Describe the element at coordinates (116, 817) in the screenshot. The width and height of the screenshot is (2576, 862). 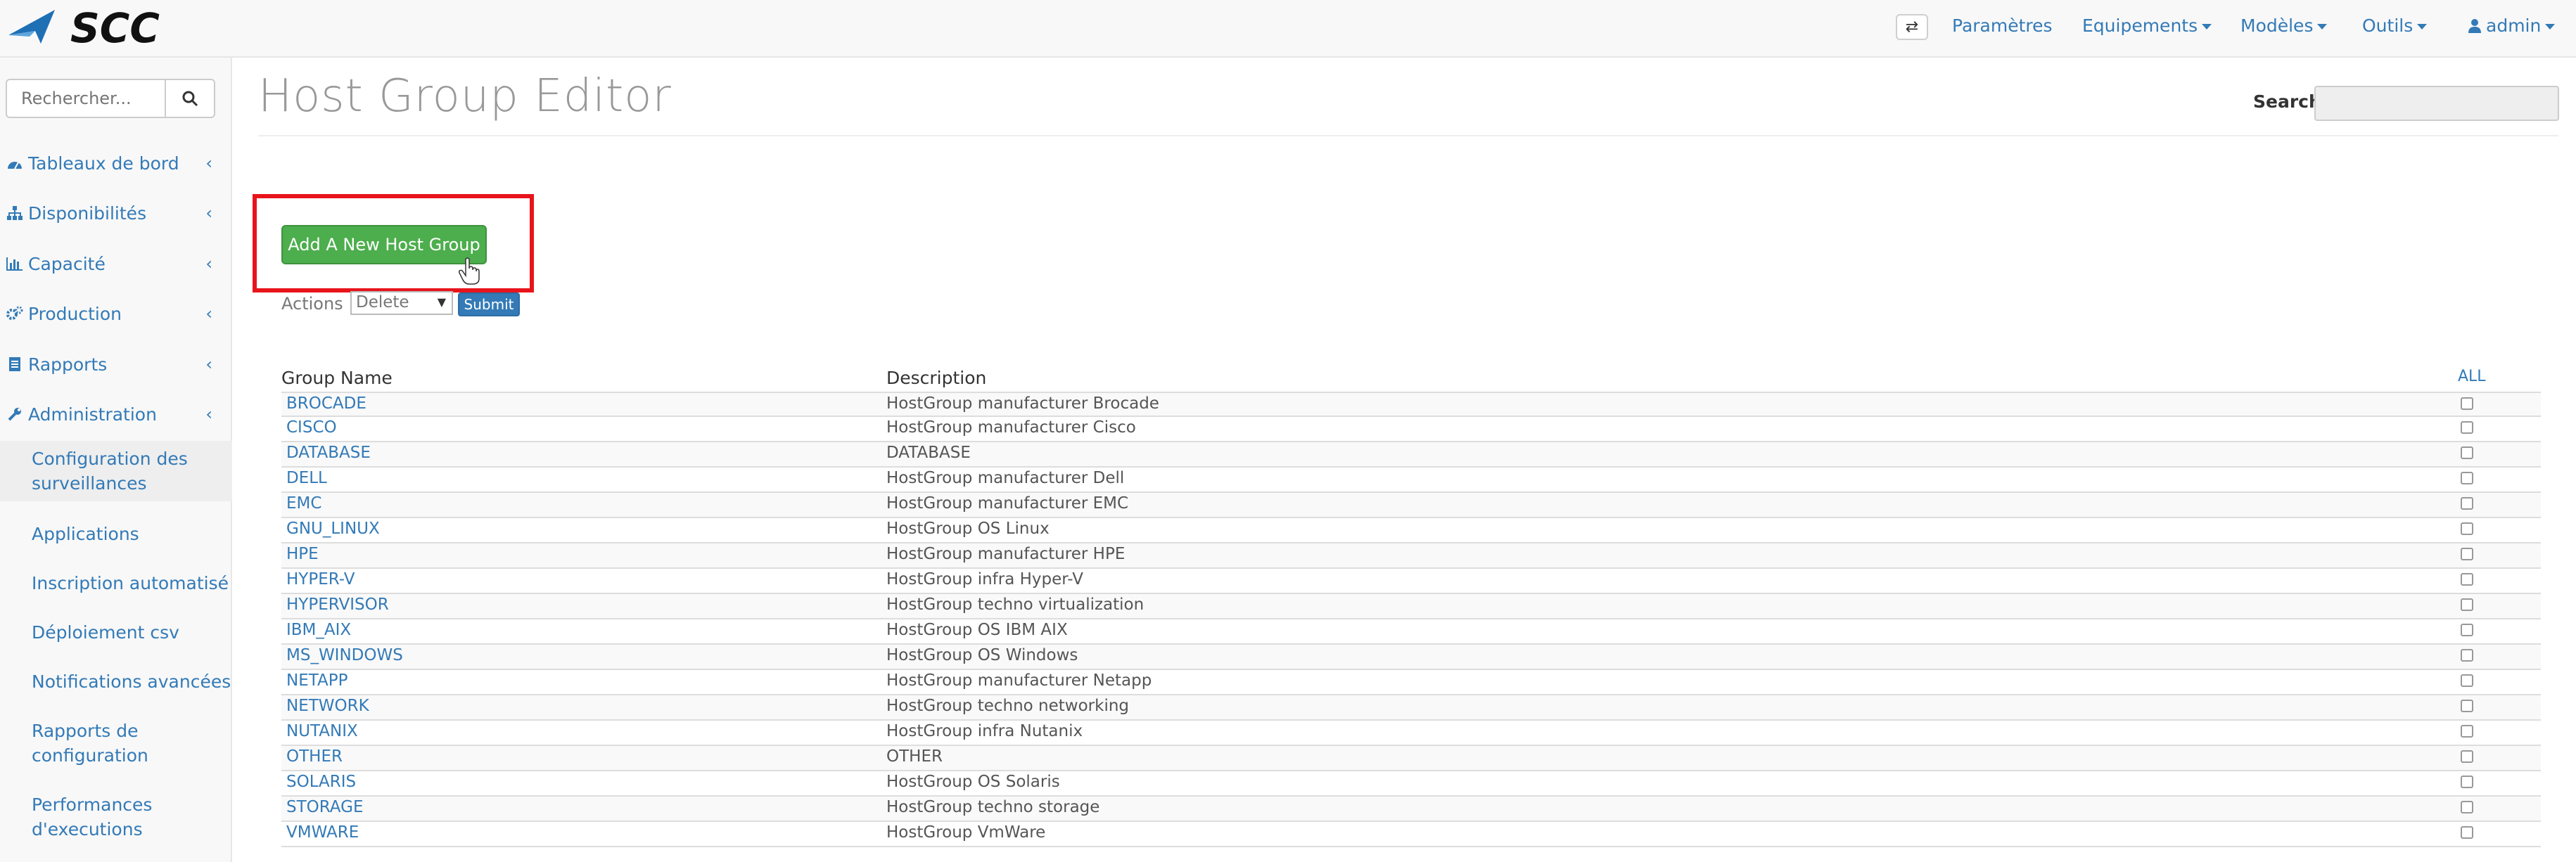
I see `submenu-performances-dexecutions: Performances d'executions` at that location.